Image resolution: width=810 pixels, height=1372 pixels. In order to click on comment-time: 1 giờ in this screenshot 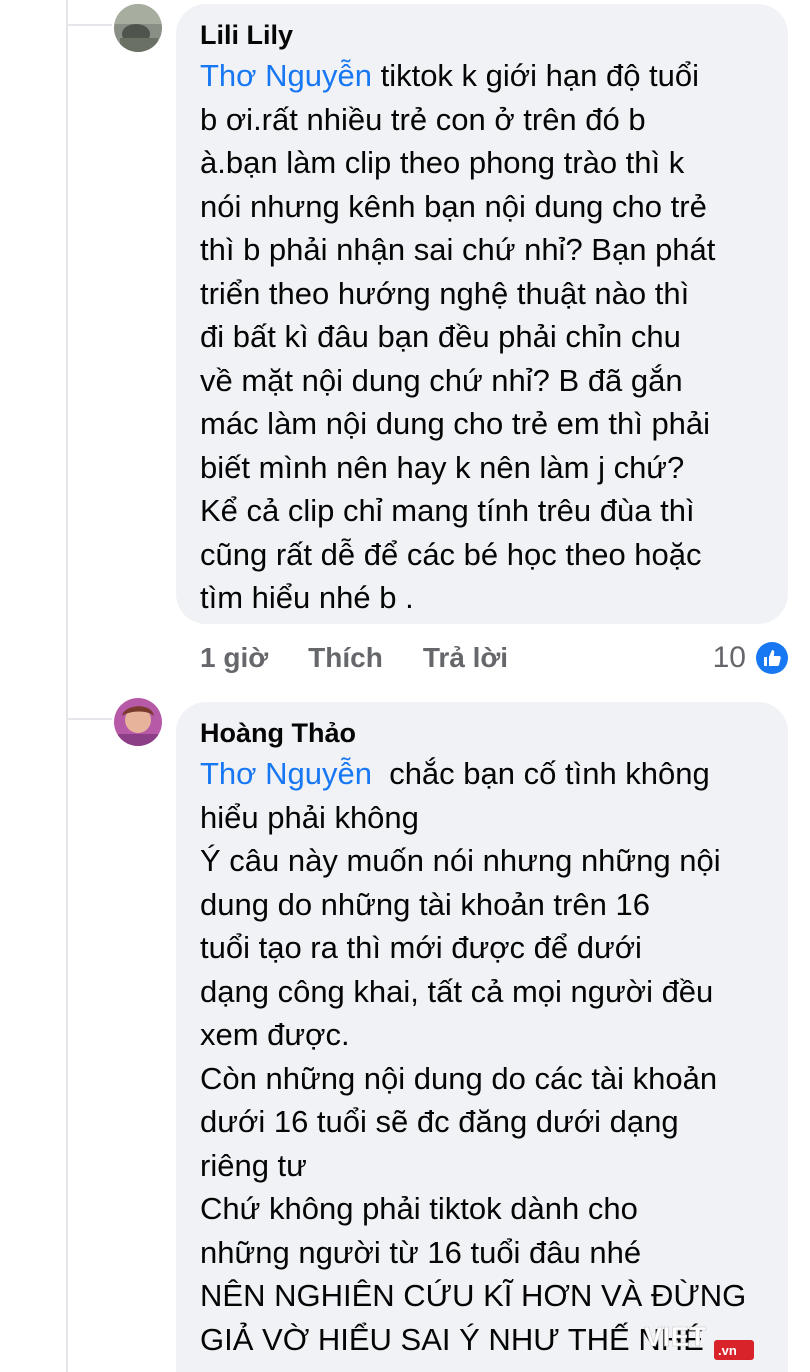, I will do `click(234, 658)`.